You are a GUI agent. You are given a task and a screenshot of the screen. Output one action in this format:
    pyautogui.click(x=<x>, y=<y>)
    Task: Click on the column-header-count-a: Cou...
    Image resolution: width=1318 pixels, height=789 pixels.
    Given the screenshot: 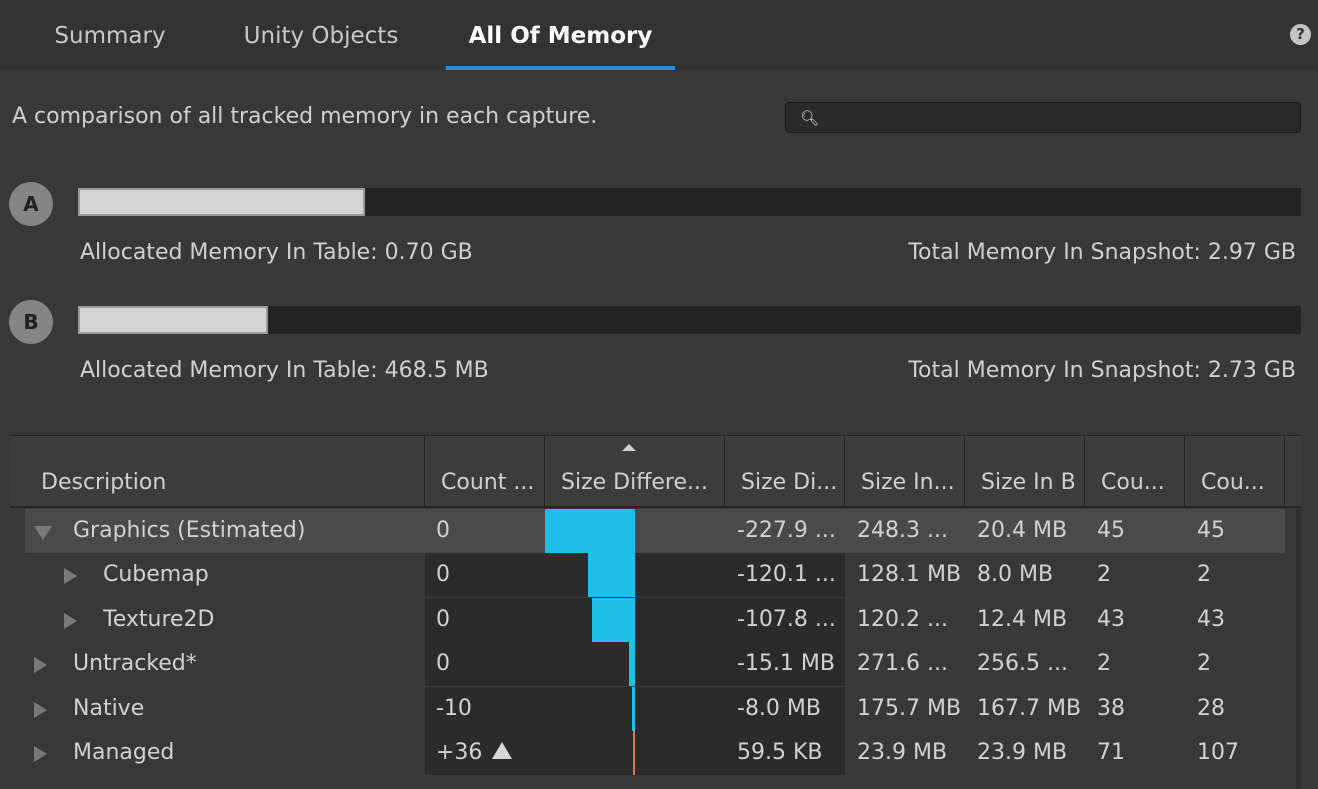 What is the action you would take?
    pyautogui.click(x=1135, y=471)
    